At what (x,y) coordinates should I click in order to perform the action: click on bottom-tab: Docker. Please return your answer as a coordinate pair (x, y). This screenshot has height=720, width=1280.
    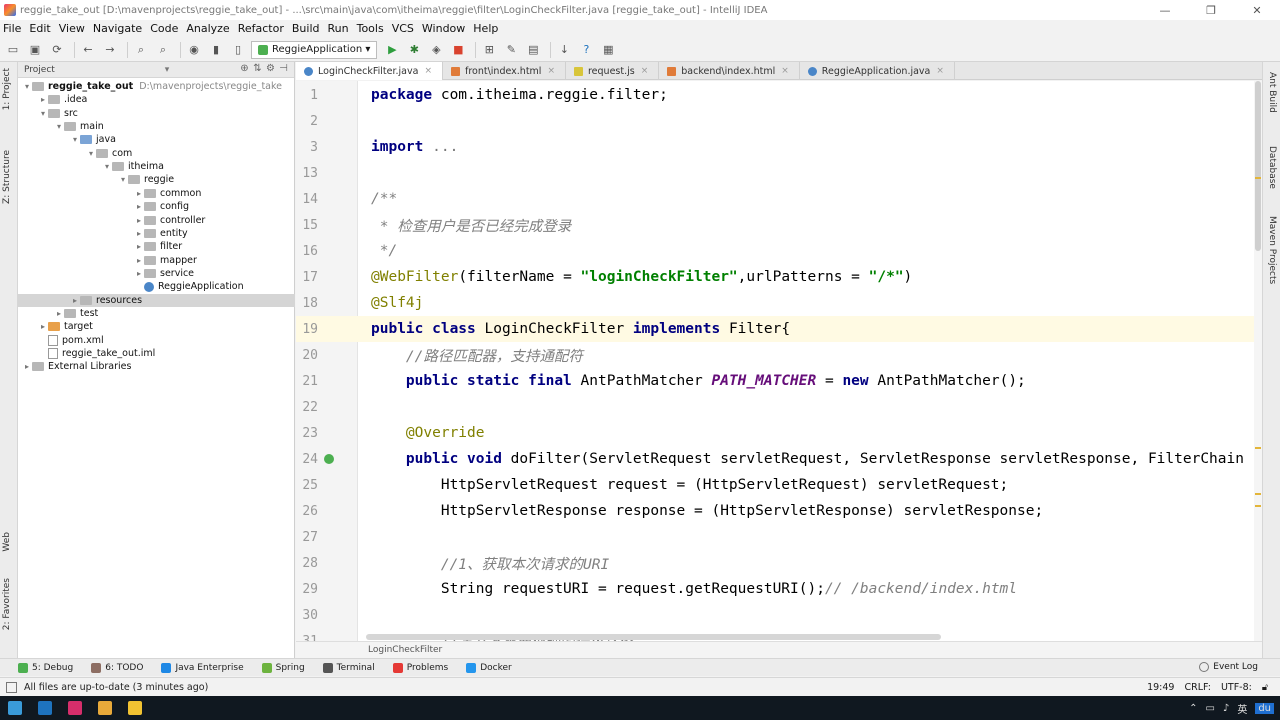
    Looking at the image, I should click on (489, 667).